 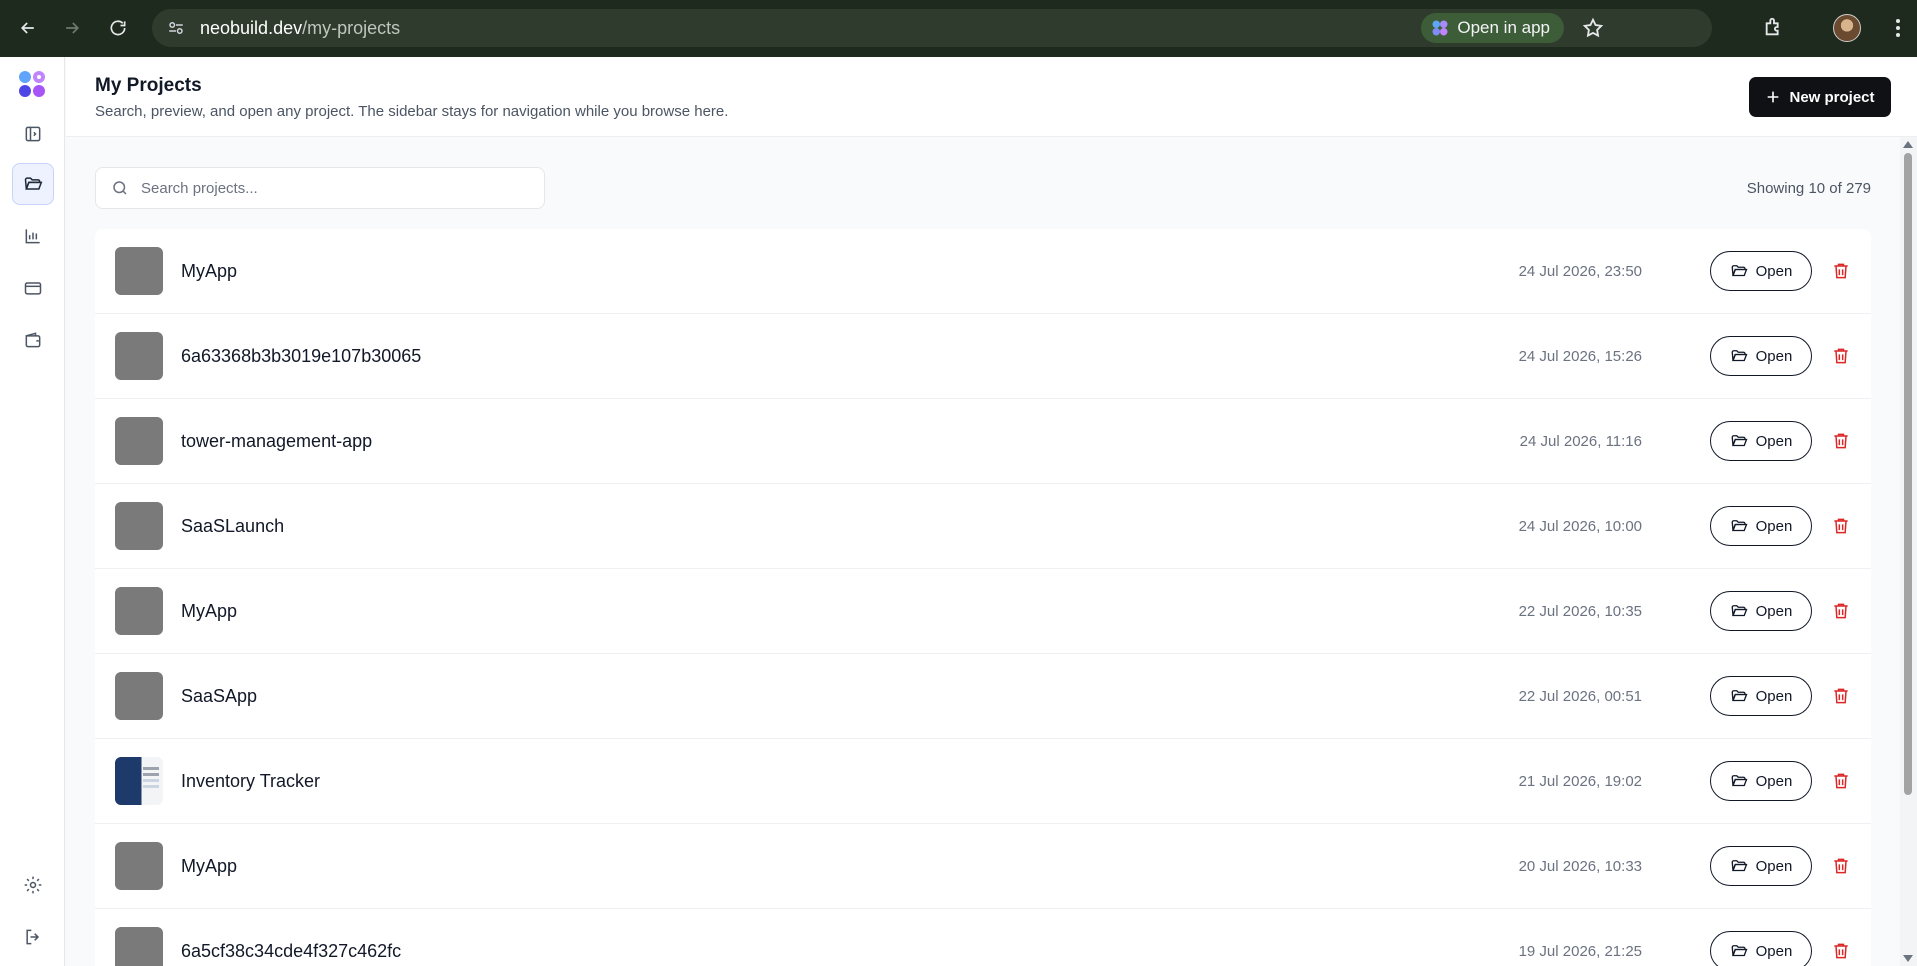 What do you see at coordinates (1580, 866) in the screenshot?
I see `project-date: 20 Jul 2026, 10:33` at bounding box center [1580, 866].